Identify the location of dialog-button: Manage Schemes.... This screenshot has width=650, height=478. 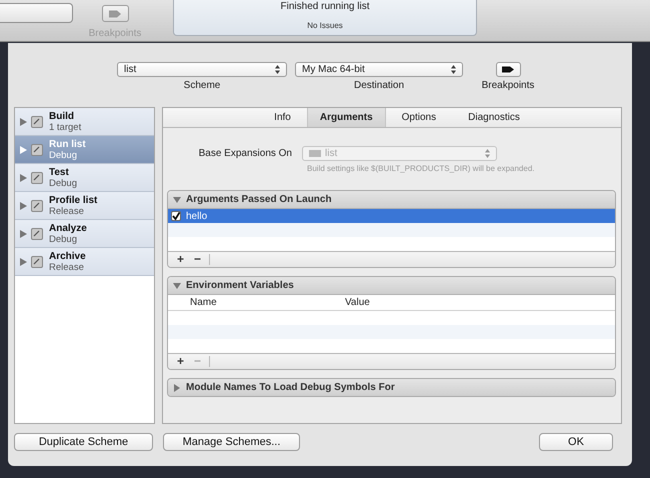
(231, 442).